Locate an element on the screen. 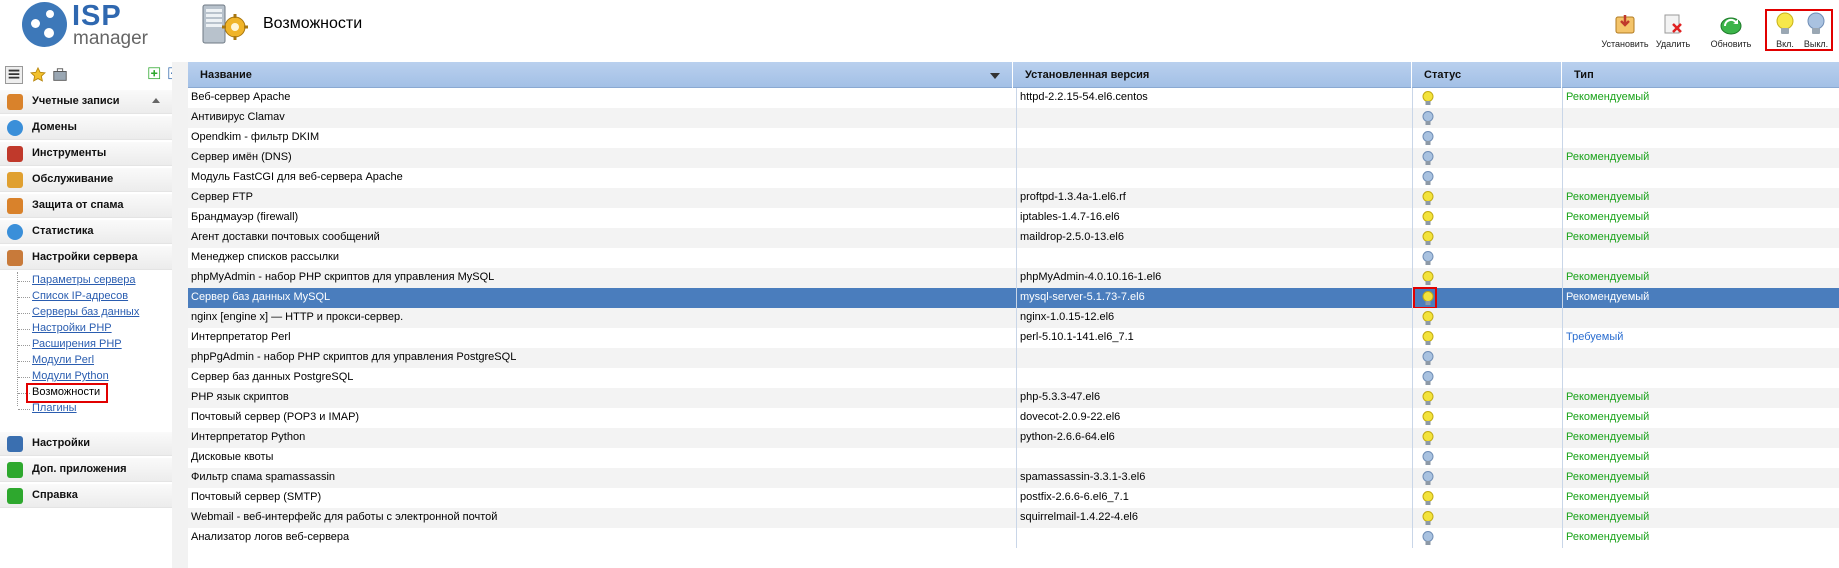 The width and height of the screenshot is (1839, 568). menu-group-label: Домены is located at coordinates (54, 127).